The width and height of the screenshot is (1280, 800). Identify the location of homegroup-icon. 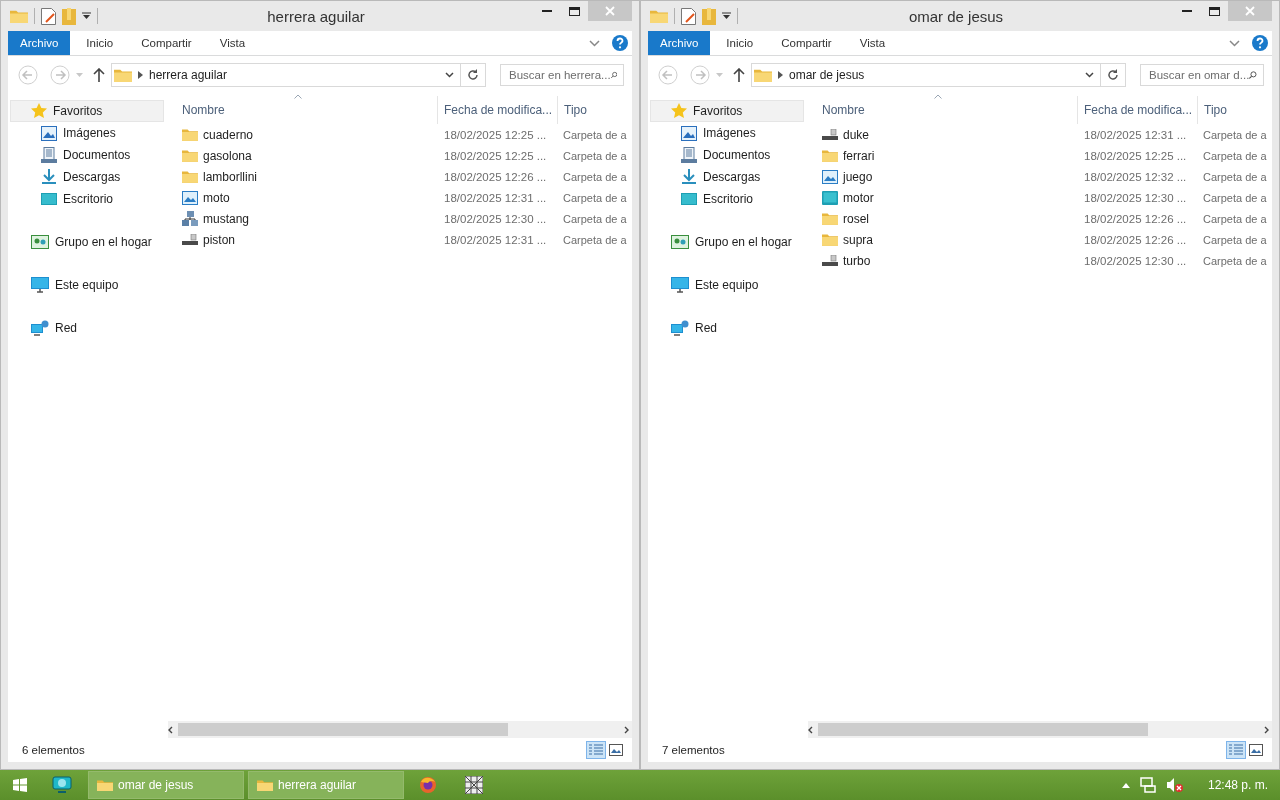
(40, 242).